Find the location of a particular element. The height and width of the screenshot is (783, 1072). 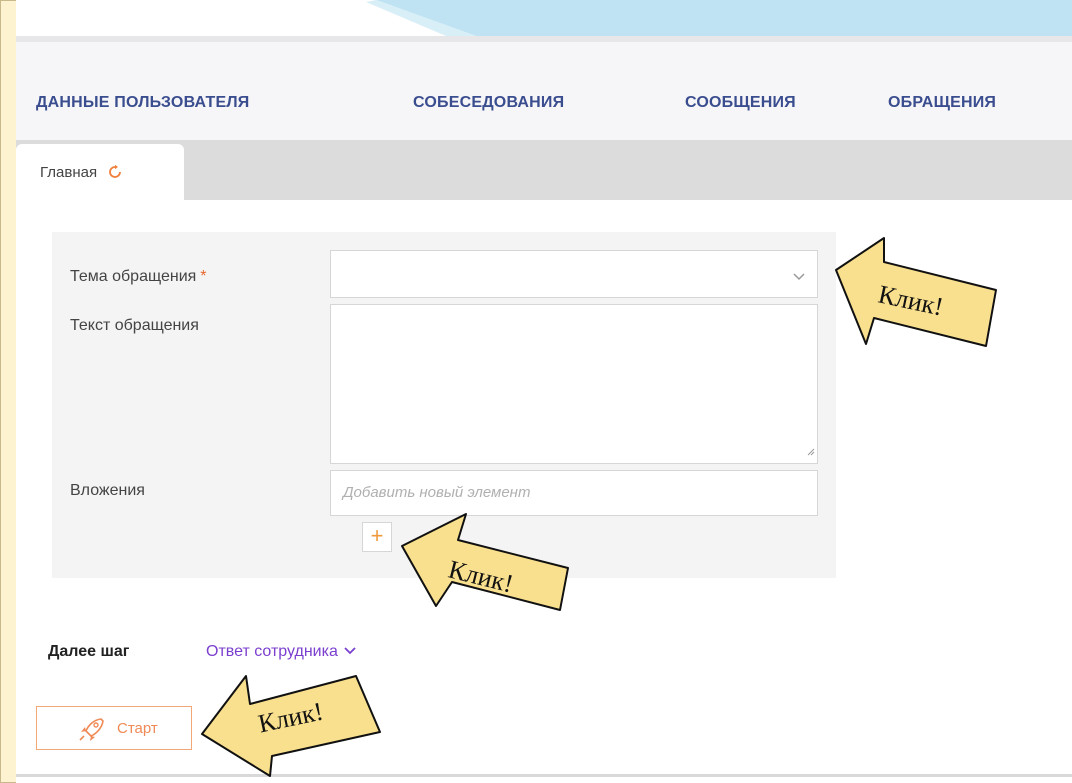

text-label: Текст обращения is located at coordinates (134, 325).